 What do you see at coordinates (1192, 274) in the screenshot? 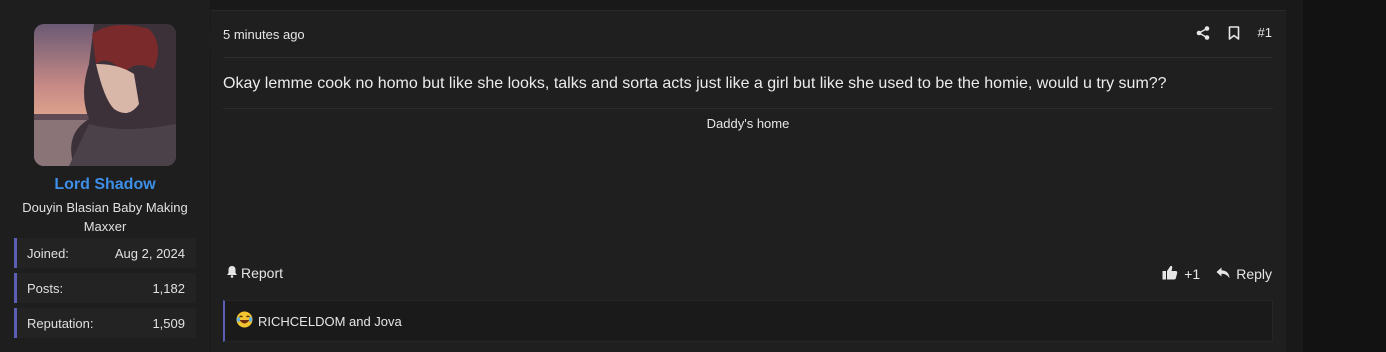
I see `reaction-count: +1` at bounding box center [1192, 274].